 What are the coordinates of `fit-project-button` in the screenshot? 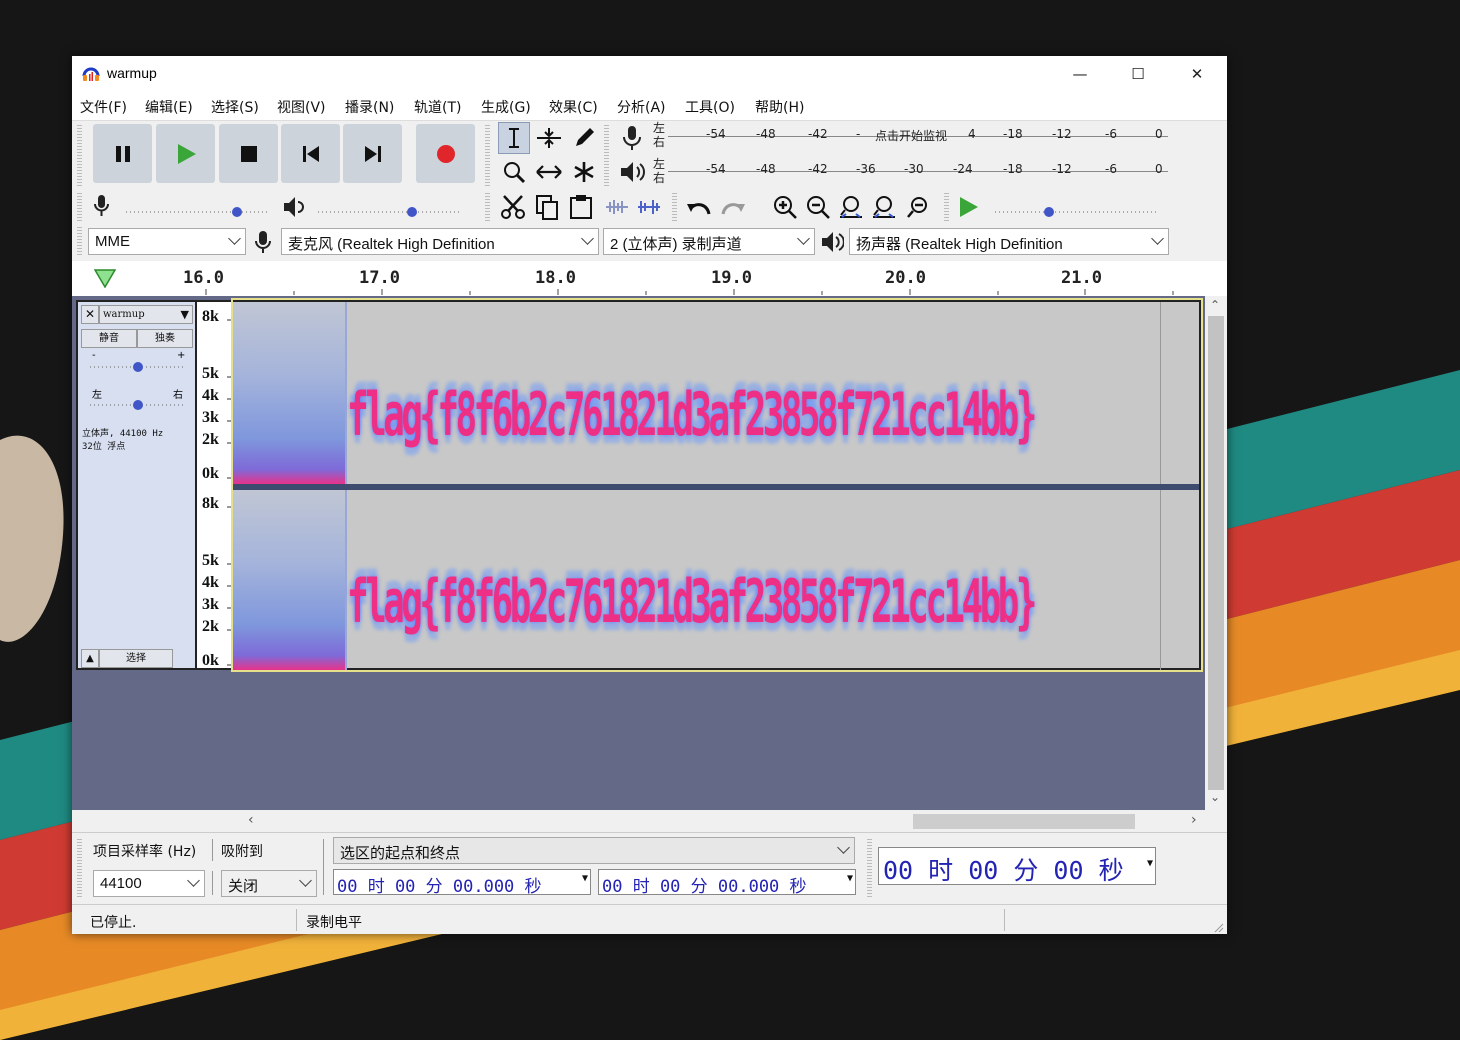 It's located at (884, 207).